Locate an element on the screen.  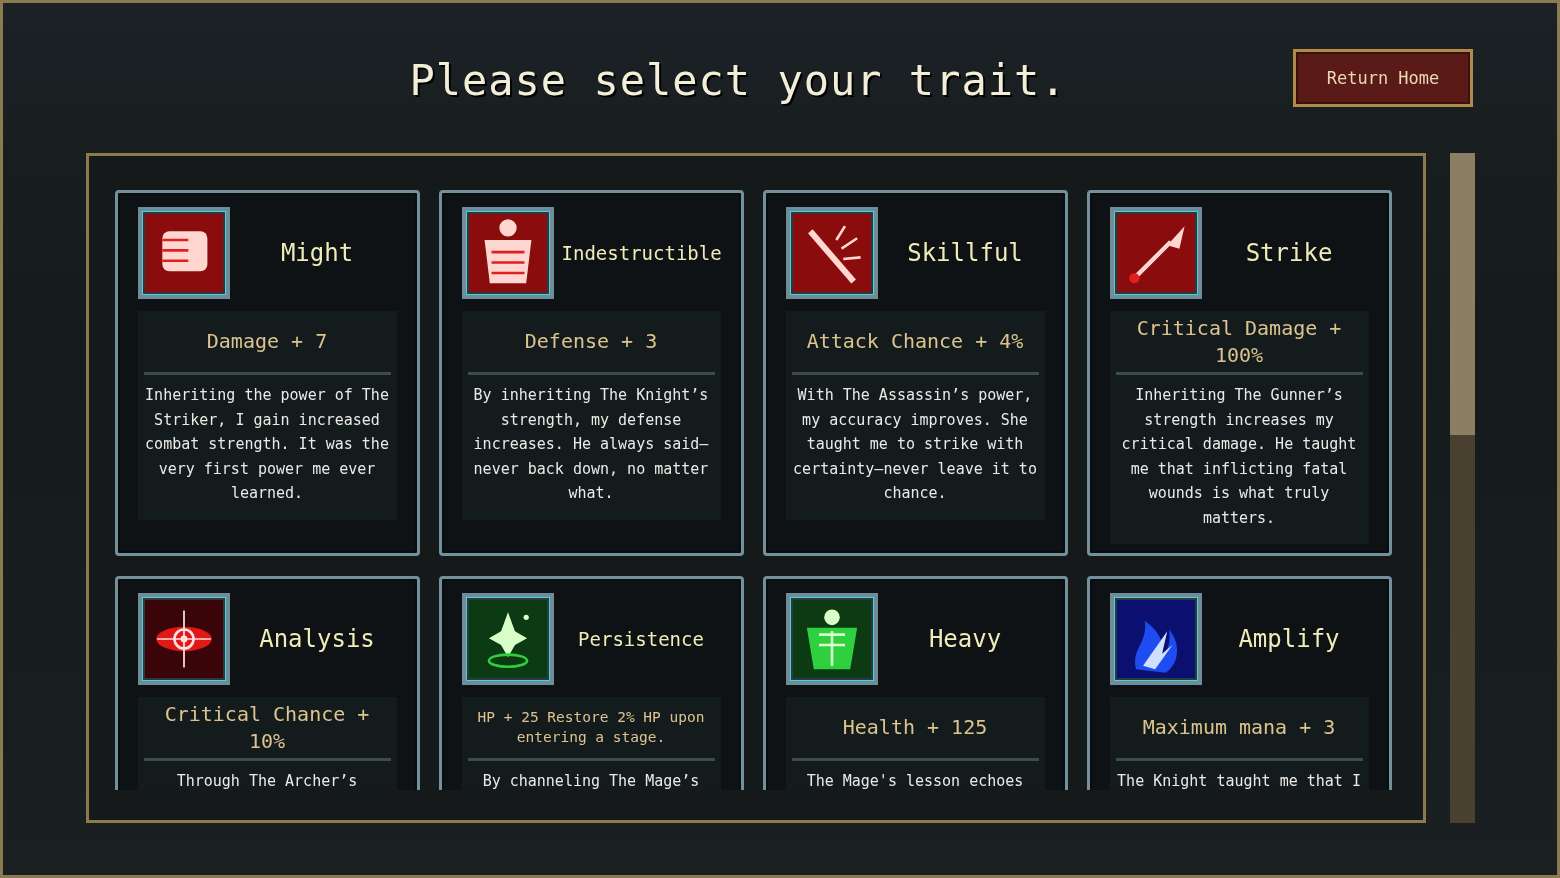
scrollbar-thumb is located at coordinates (1462, 294).